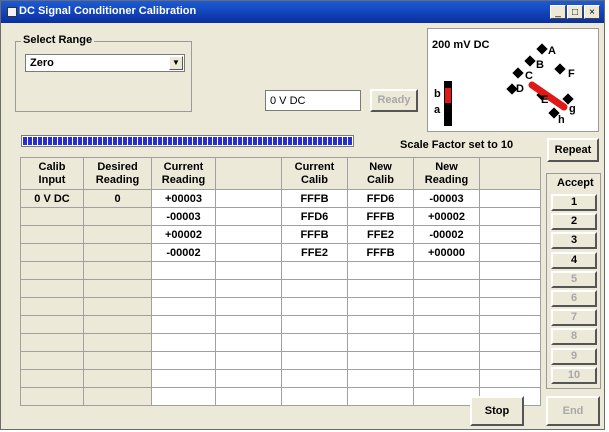 This screenshot has height=432, width=609. Describe the element at coordinates (574, 337) in the screenshot. I see `accept-button-8: 8` at that location.